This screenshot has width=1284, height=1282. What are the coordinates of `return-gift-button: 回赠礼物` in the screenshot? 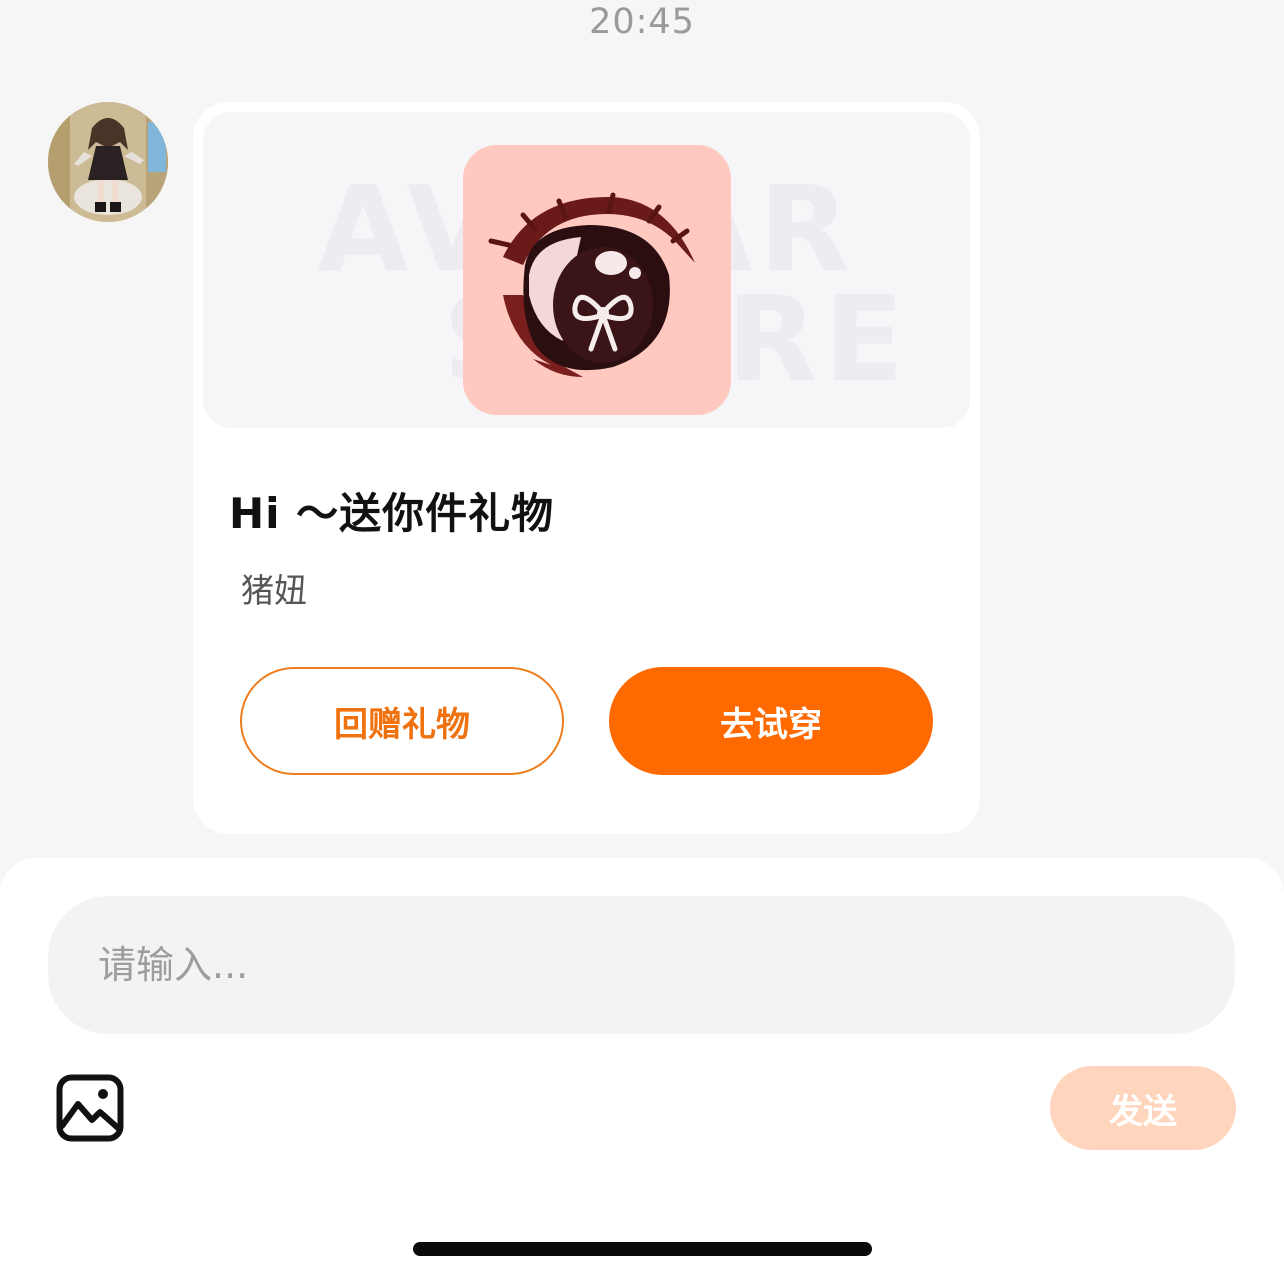 It's located at (402, 721).